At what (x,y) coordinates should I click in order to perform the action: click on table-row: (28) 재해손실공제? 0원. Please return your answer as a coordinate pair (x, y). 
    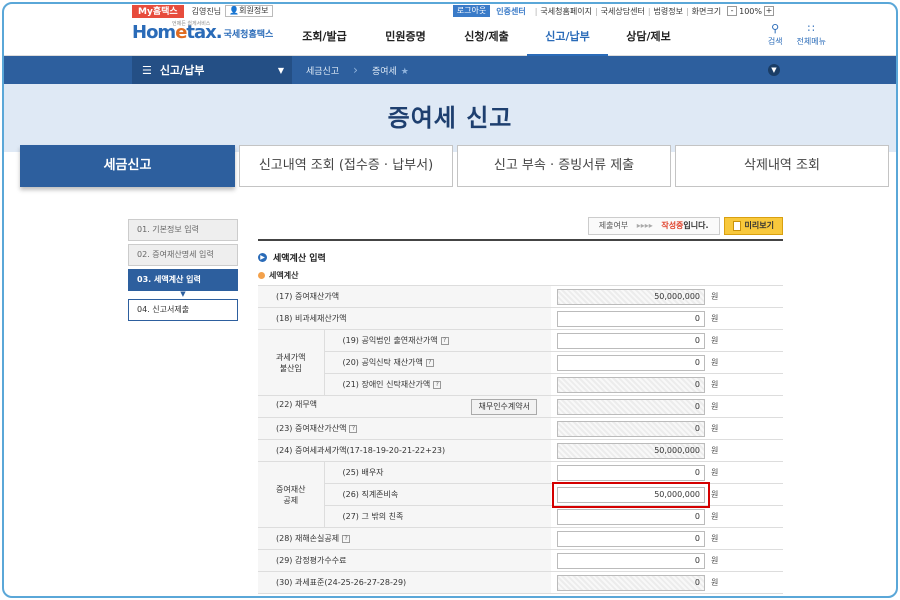
    Looking at the image, I should click on (520, 538).